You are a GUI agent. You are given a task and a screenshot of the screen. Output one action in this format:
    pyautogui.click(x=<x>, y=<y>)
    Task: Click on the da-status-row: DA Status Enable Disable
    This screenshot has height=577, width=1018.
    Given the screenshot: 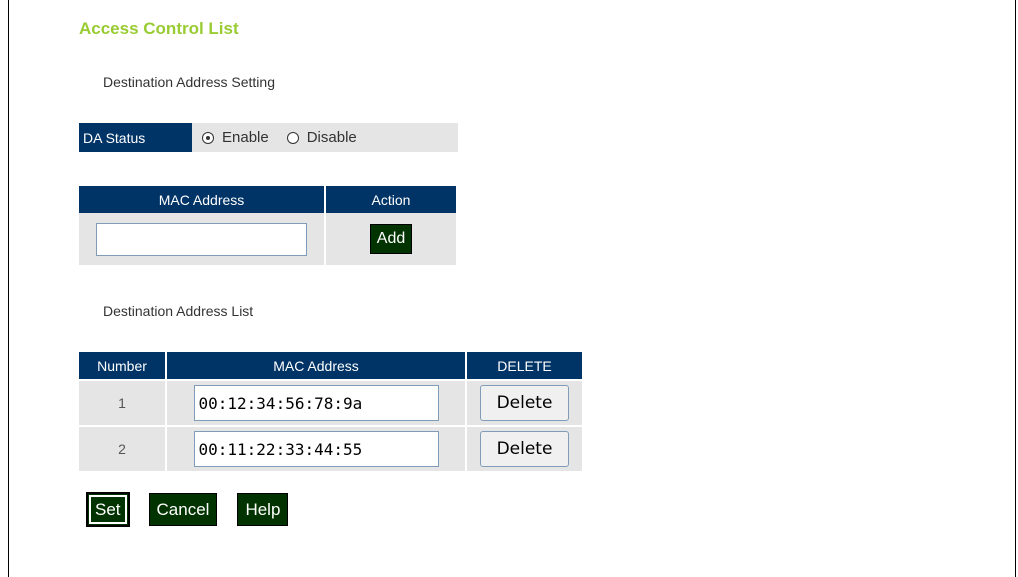 What is the action you would take?
    pyautogui.click(x=268, y=137)
    